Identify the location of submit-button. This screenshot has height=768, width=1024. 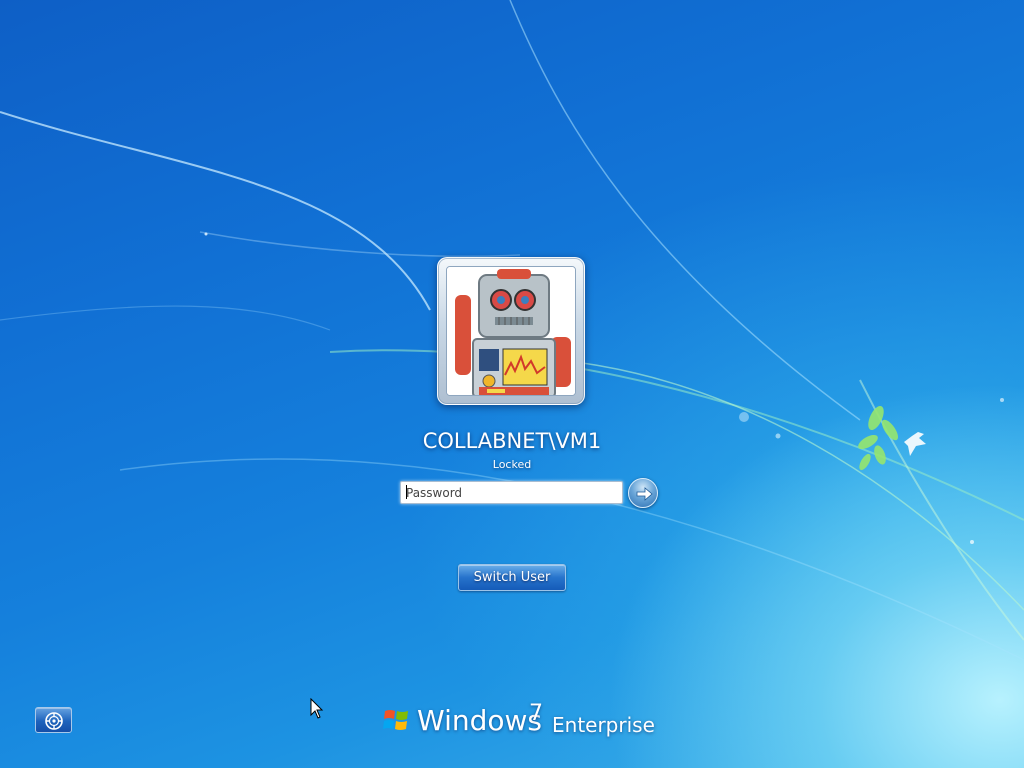
(643, 493).